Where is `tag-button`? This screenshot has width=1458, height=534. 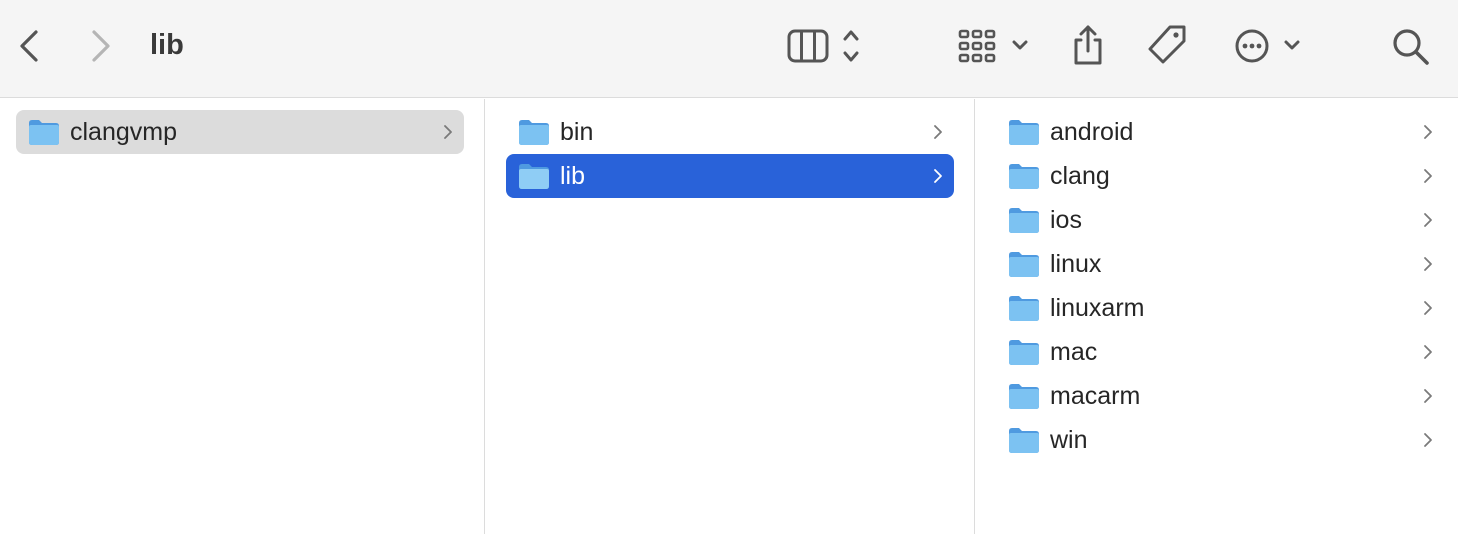
tag-button is located at coordinates (1167, 45).